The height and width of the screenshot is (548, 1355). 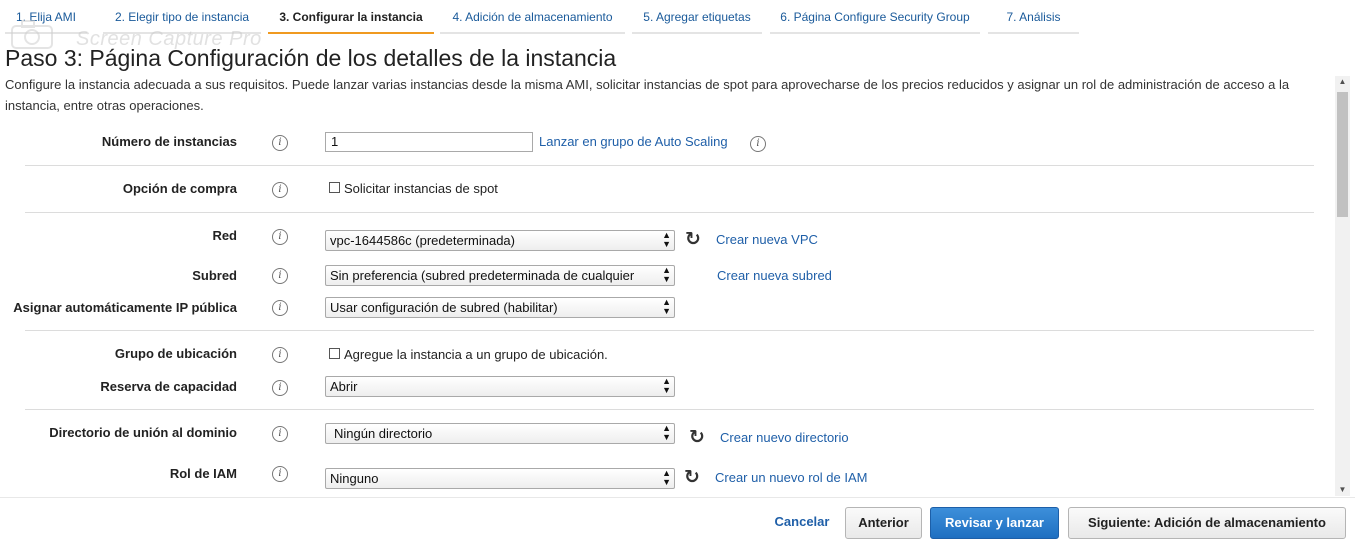 What do you see at coordinates (1342, 82) in the screenshot?
I see `scroll-up-icon: ▲` at bounding box center [1342, 82].